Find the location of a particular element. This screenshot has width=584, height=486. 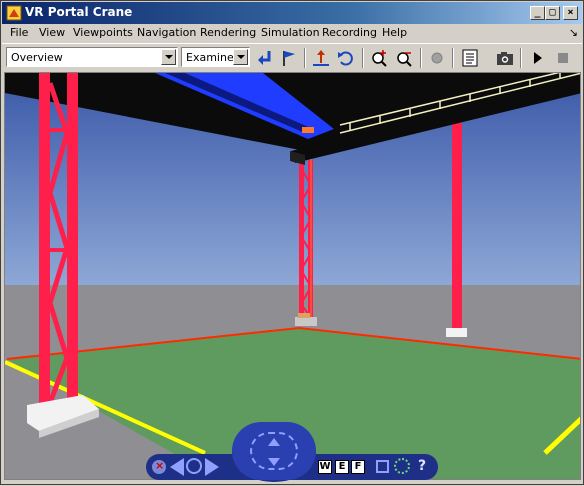

headlight-toggle-icon is located at coordinates (402, 466).